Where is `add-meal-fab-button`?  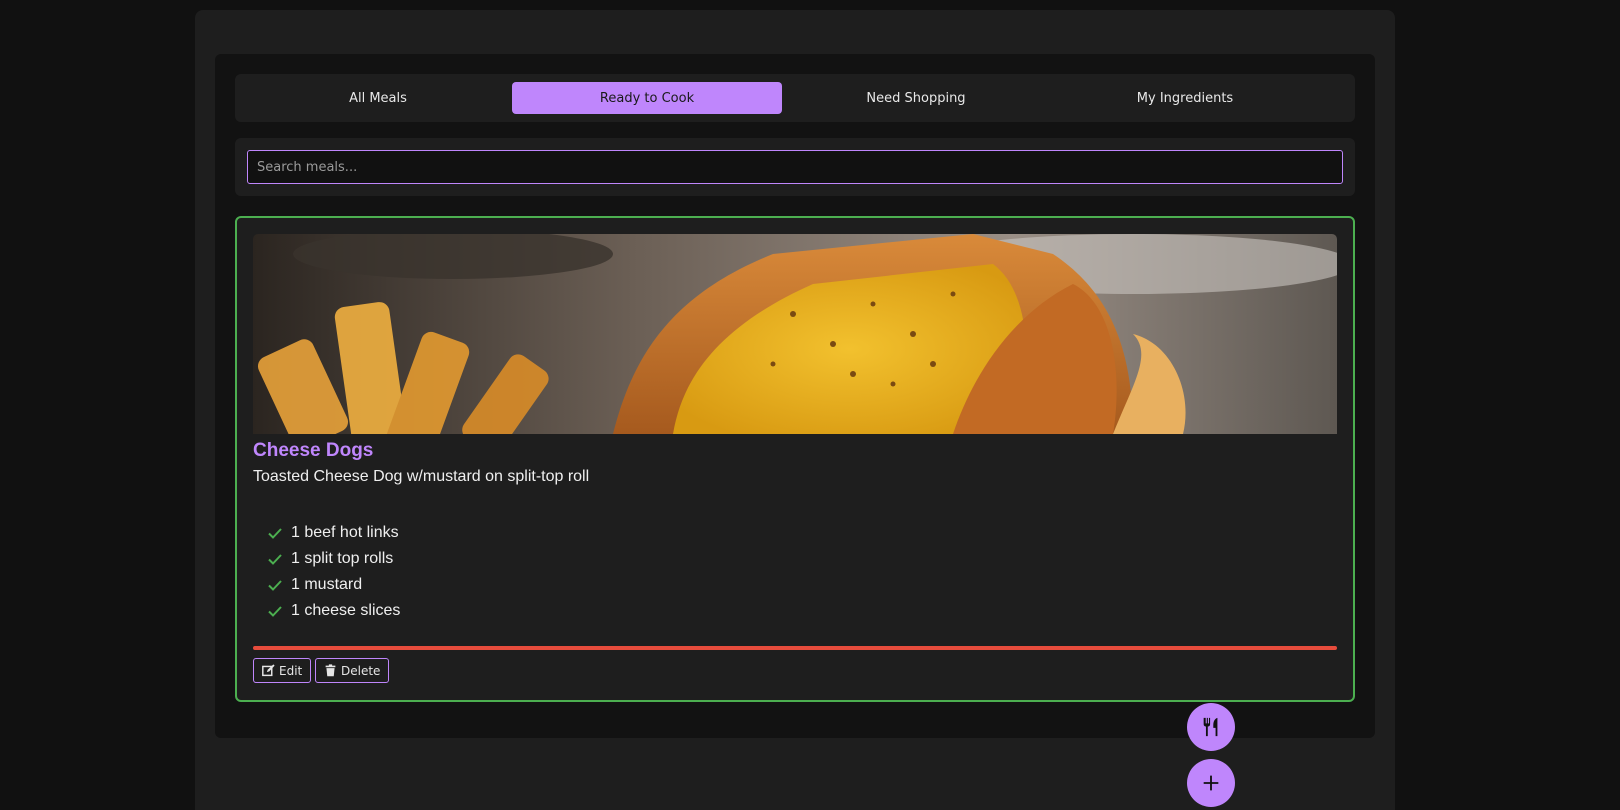 add-meal-fab-button is located at coordinates (1211, 783).